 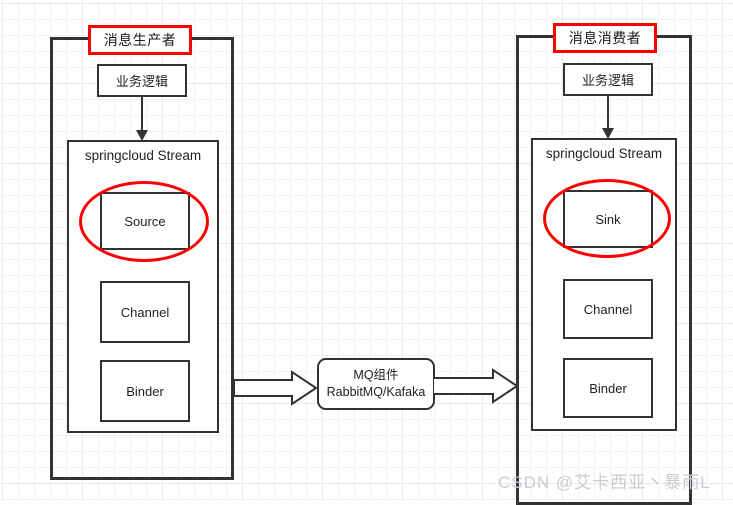 What do you see at coordinates (605, 38) in the screenshot?
I see `consumer-title: 消息消费者` at bounding box center [605, 38].